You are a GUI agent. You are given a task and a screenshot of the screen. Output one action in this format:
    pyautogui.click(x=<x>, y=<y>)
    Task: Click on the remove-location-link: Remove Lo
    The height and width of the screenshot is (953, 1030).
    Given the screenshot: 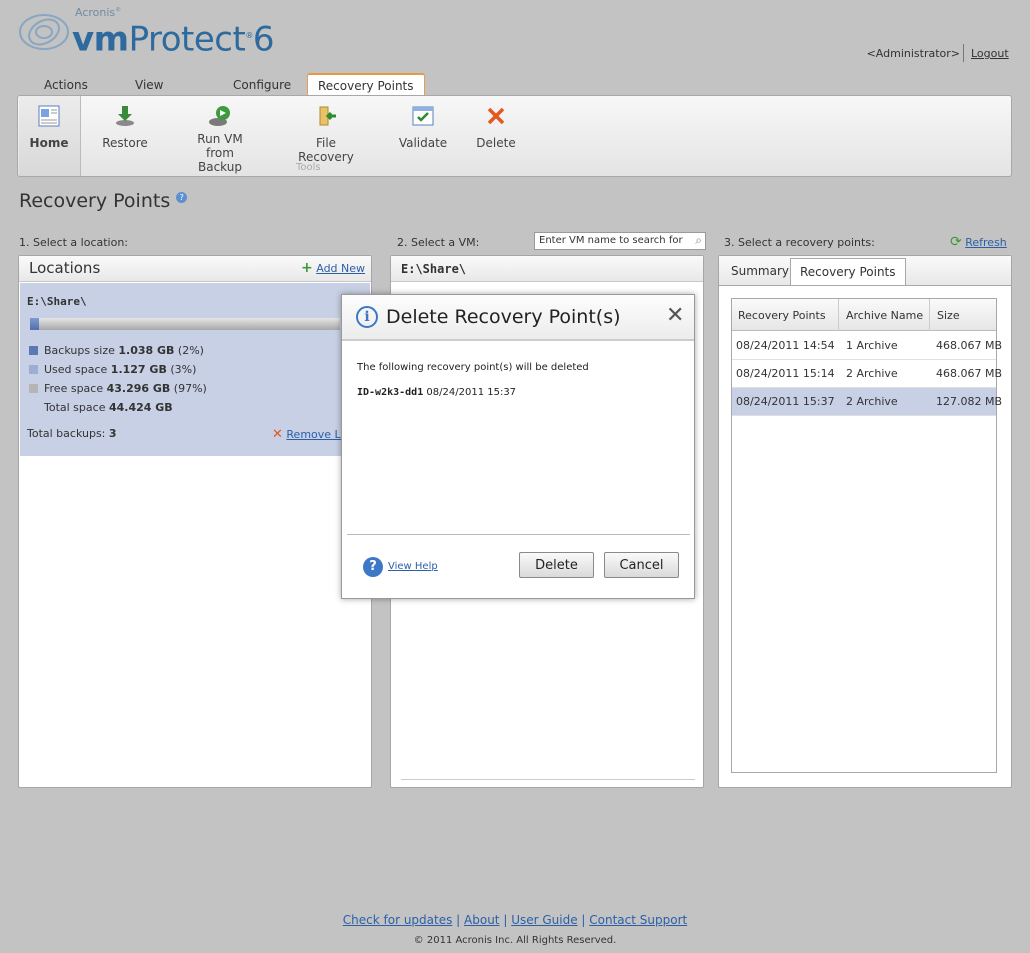 What is the action you would take?
    pyautogui.click(x=314, y=434)
    